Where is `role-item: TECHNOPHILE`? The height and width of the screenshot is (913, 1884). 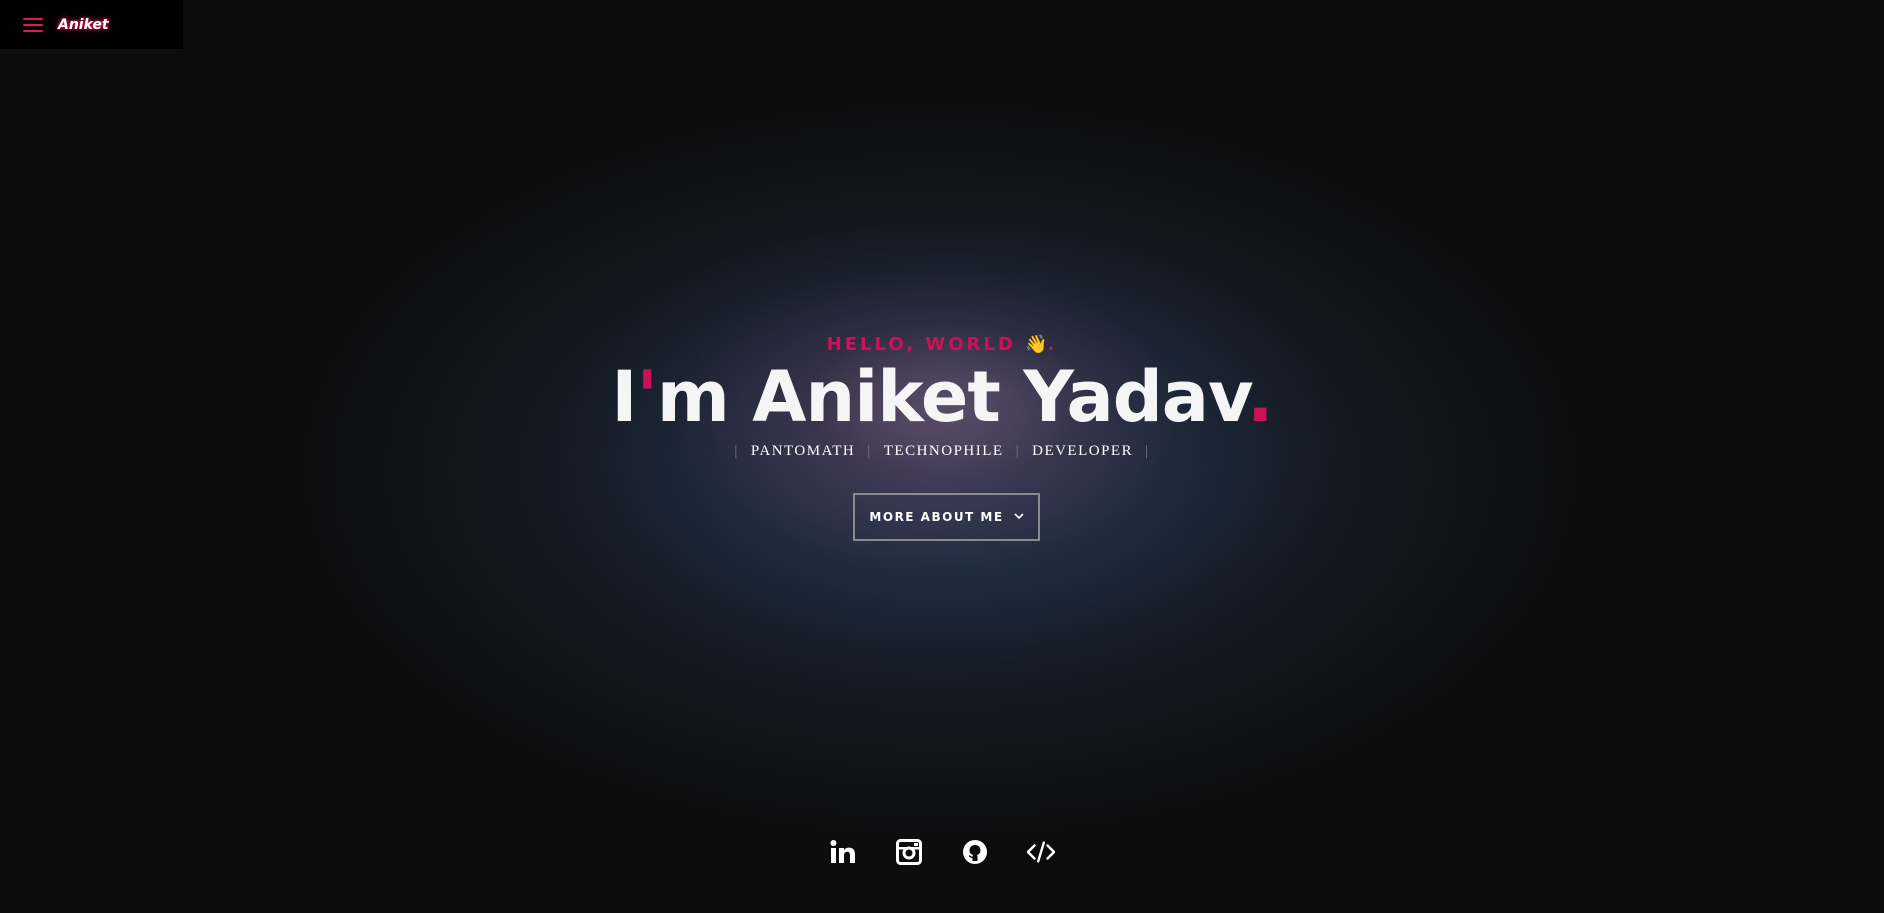 role-item: TECHNOPHILE is located at coordinates (943, 451).